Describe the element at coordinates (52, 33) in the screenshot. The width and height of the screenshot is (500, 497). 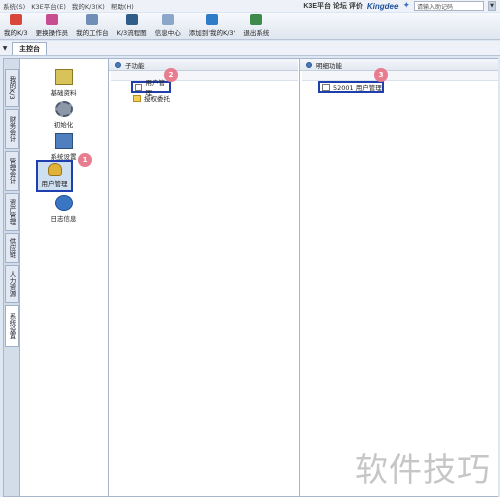
I see `toolbar-label: 更换操作员` at that location.